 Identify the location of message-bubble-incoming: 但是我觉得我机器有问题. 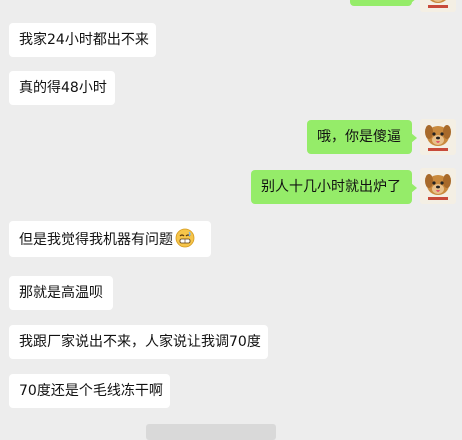
(110, 239).